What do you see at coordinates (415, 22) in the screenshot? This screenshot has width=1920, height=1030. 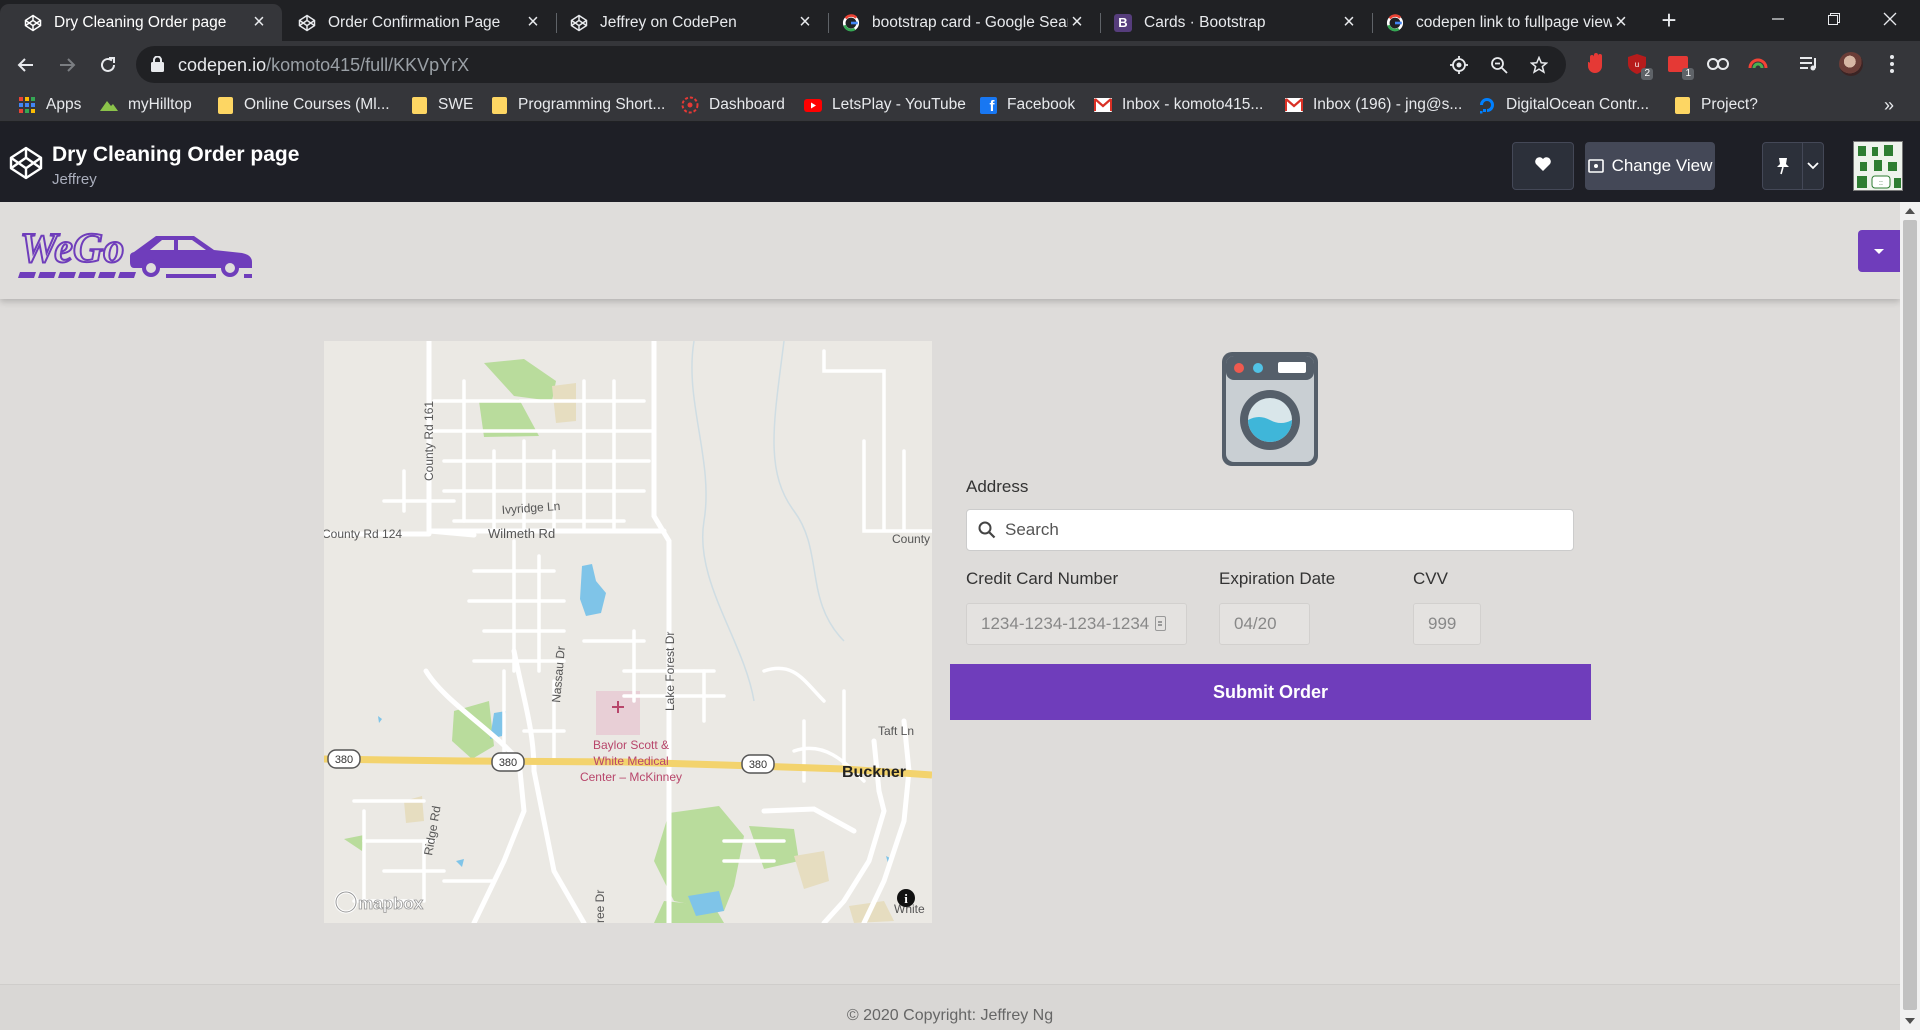 I see `tab-order-confirmation: Order Confirmation Page ×` at bounding box center [415, 22].